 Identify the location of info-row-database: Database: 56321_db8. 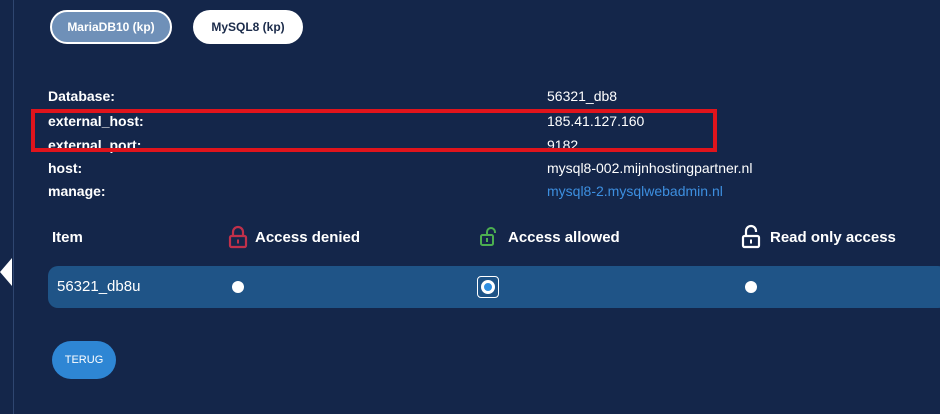
(470, 99).